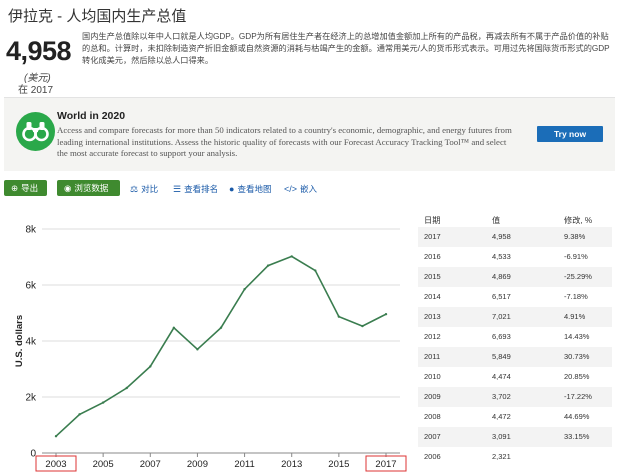 This screenshot has width=619, height=473. I want to click on table-row: 2010 4,474 20.85%, so click(515, 377).